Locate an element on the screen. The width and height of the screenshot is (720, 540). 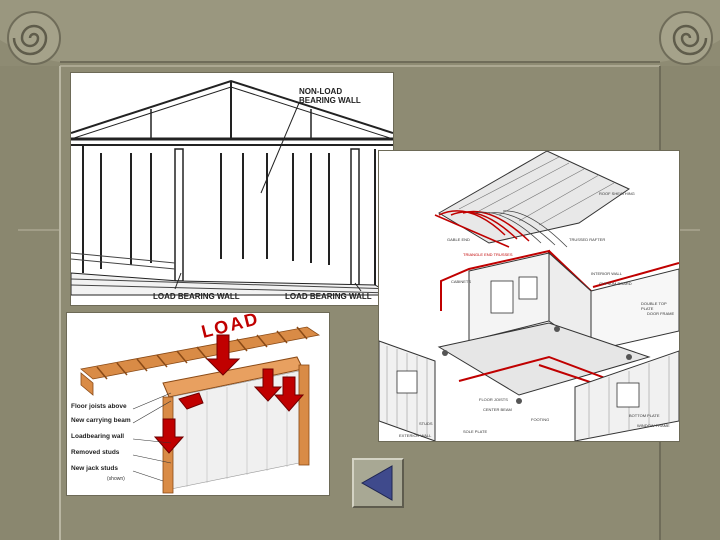
label-window-frame: WINDOW FRAME is located at coordinates (653, 425).